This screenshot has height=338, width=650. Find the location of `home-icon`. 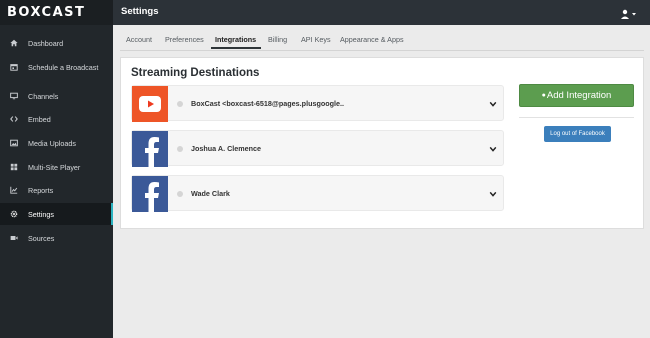

home-icon is located at coordinates (14, 43).